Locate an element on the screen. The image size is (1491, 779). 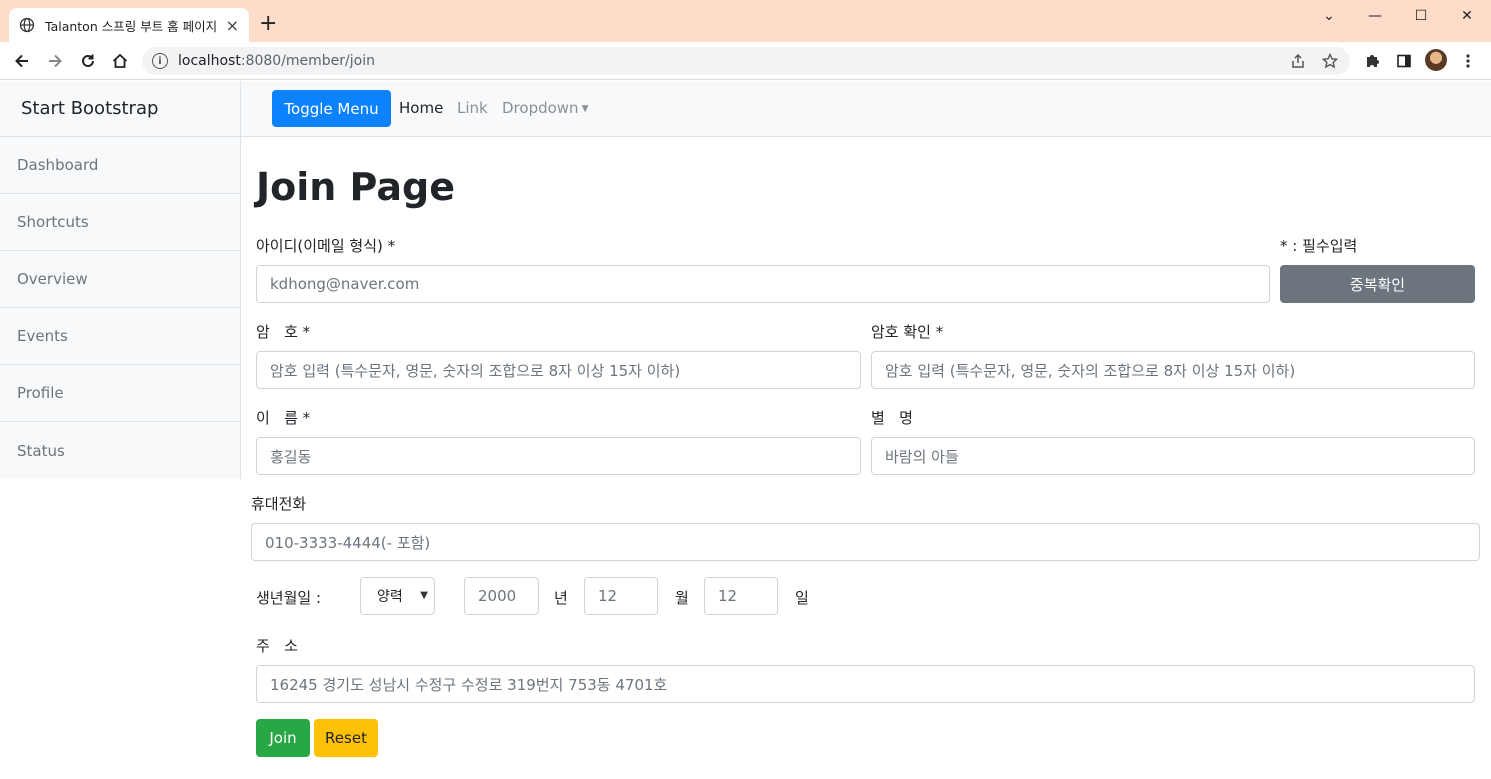
reload-icon is located at coordinates (88, 61).